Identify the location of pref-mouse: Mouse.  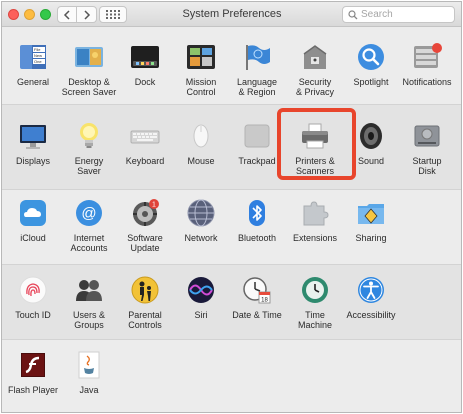
(201, 143).